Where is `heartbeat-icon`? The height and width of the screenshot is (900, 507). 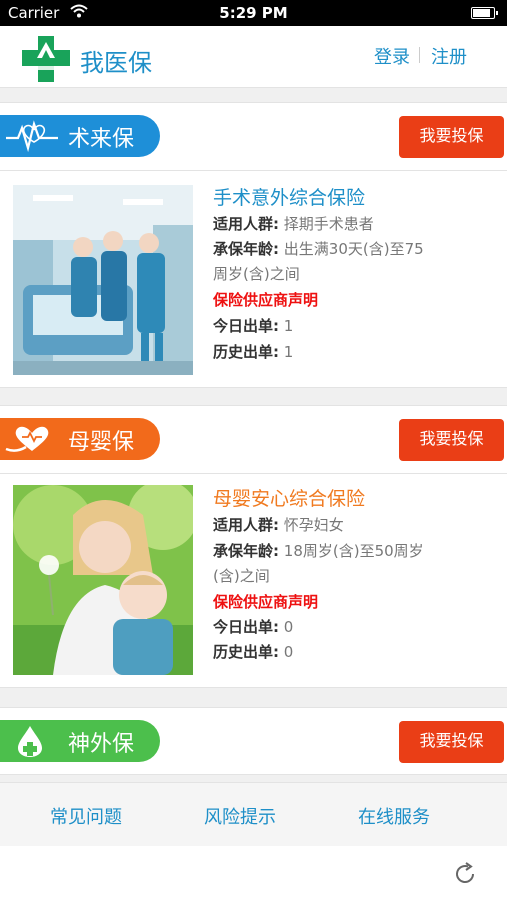 heartbeat-icon is located at coordinates (32, 136).